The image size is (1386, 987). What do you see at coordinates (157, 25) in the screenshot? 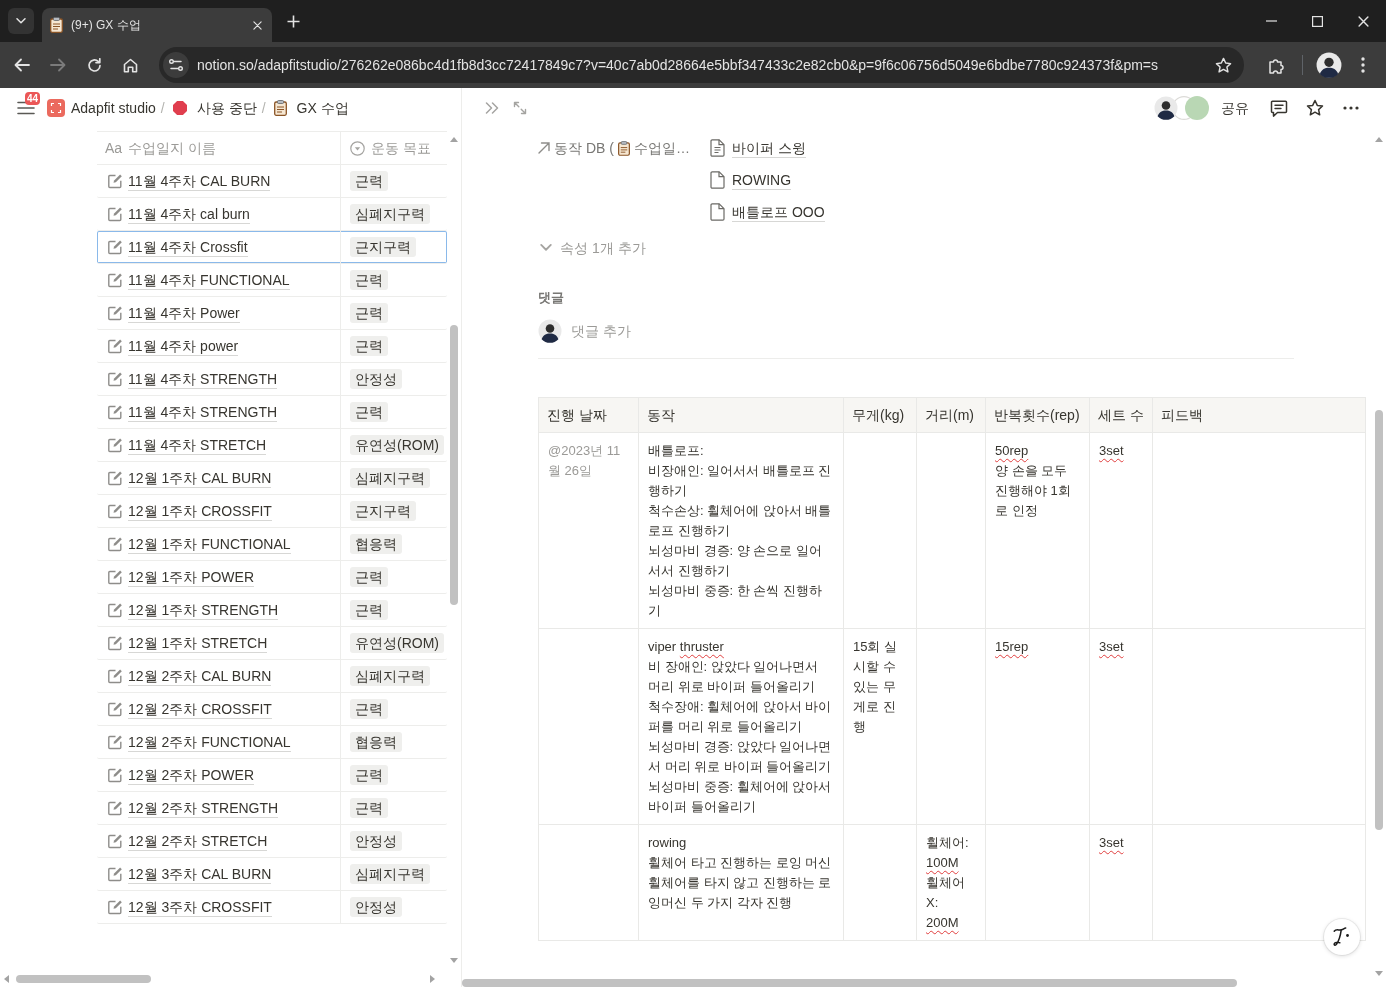
I see `browser-tab: (9+) GX 수업` at bounding box center [157, 25].